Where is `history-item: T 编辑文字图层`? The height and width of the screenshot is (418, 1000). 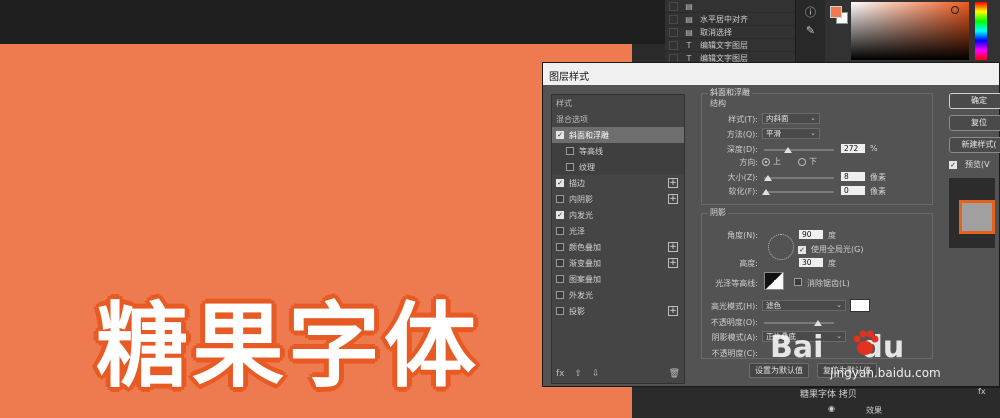
history-item: T 编辑文字图层 is located at coordinates (730, 45).